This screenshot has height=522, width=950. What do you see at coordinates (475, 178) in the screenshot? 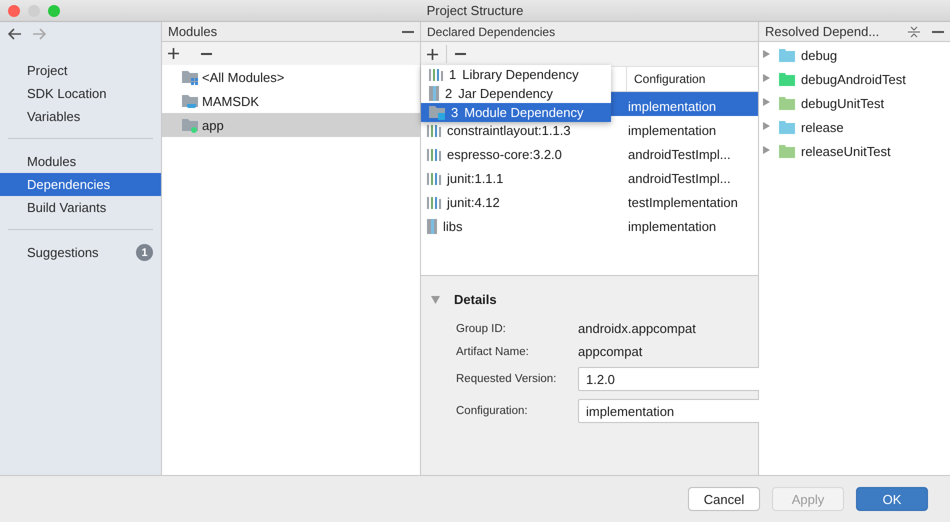
I see `dependency-name: junit:1.1.1` at bounding box center [475, 178].